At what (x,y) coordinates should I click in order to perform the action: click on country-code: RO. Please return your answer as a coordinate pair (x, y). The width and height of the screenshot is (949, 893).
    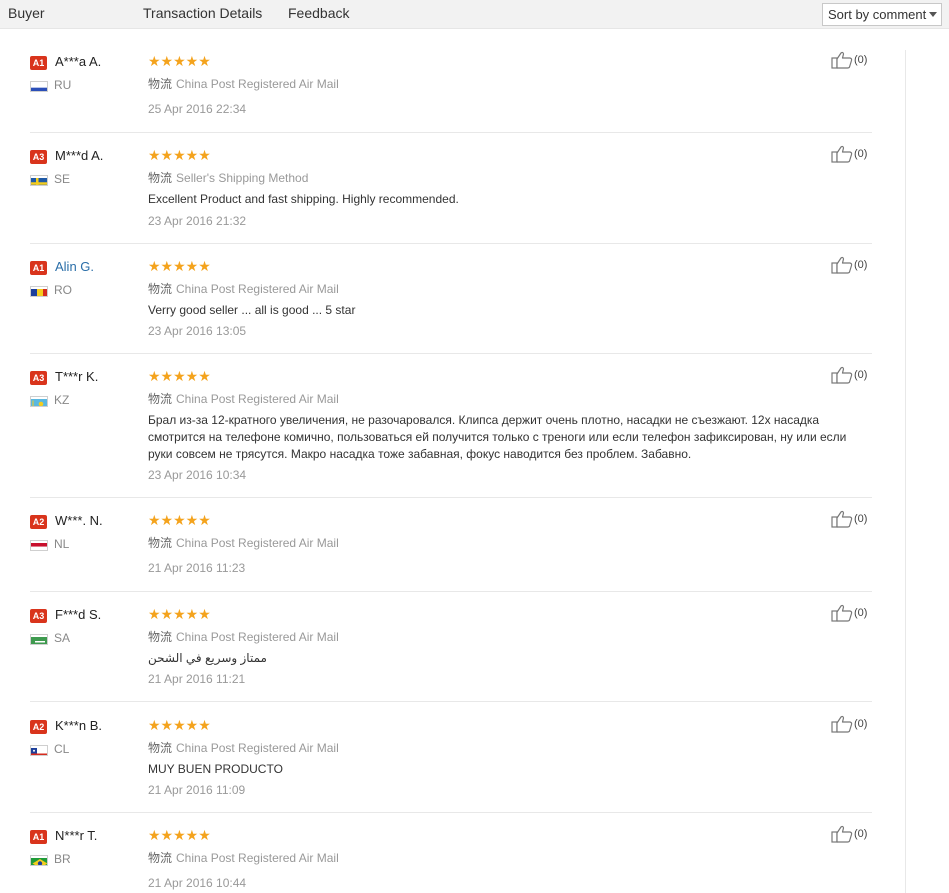
    Looking at the image, I should click on (63, 290).